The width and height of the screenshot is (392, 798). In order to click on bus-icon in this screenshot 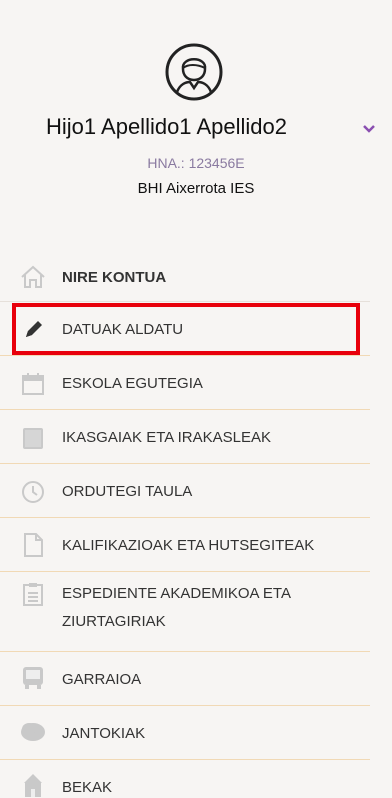, I will do `click(33, 678)`.